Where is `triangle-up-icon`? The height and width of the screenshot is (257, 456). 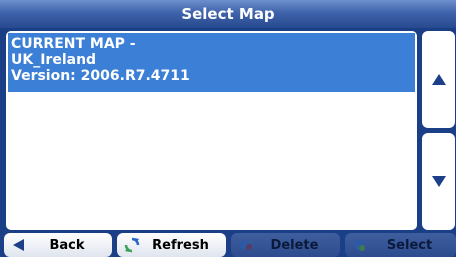
triangle-up-icon is located at coordinates (438, 79).